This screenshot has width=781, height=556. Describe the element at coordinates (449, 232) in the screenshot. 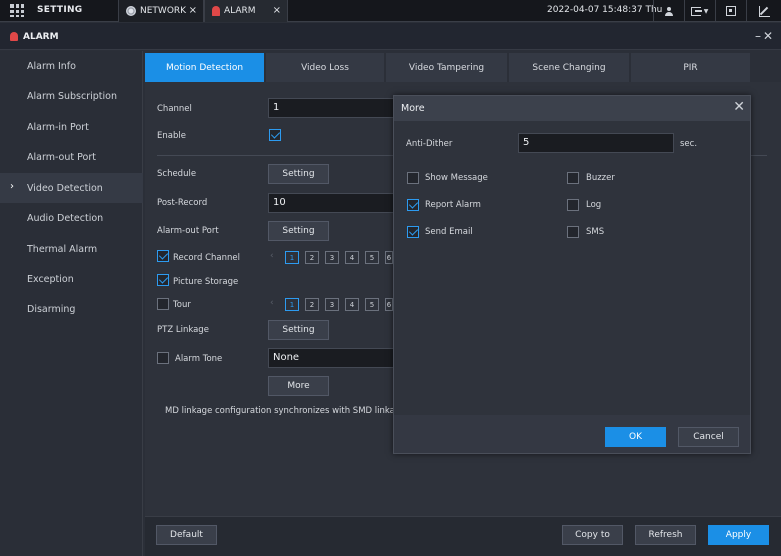

I see `send-email-label: Send Email` at that location.